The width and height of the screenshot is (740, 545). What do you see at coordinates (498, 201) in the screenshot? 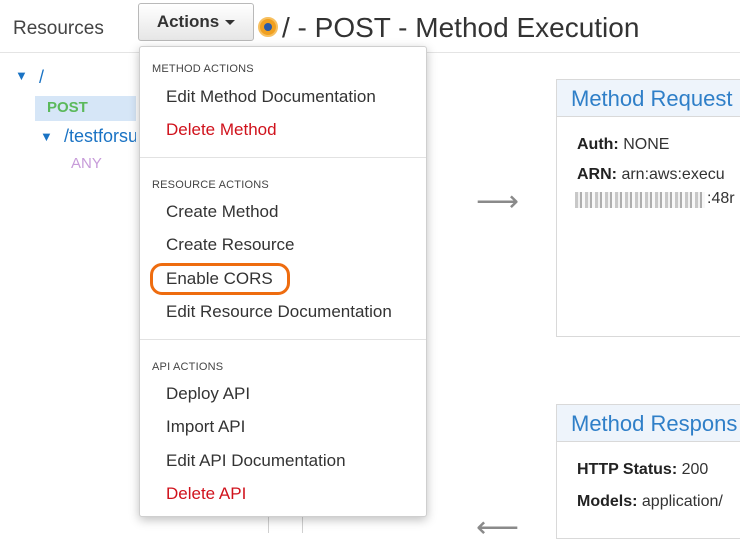
I see `arrow-right-icon: ⟶` at bounding box center [498, 201].